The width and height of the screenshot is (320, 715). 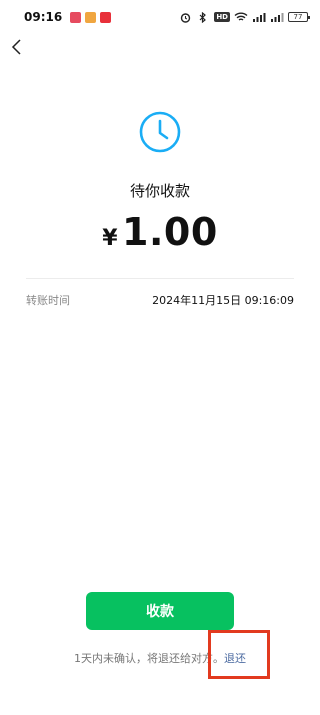 What do you see at coordinates (222, 17) in the screenshot?
I see `hd-icon: HD` at bounding box center [222, 17].